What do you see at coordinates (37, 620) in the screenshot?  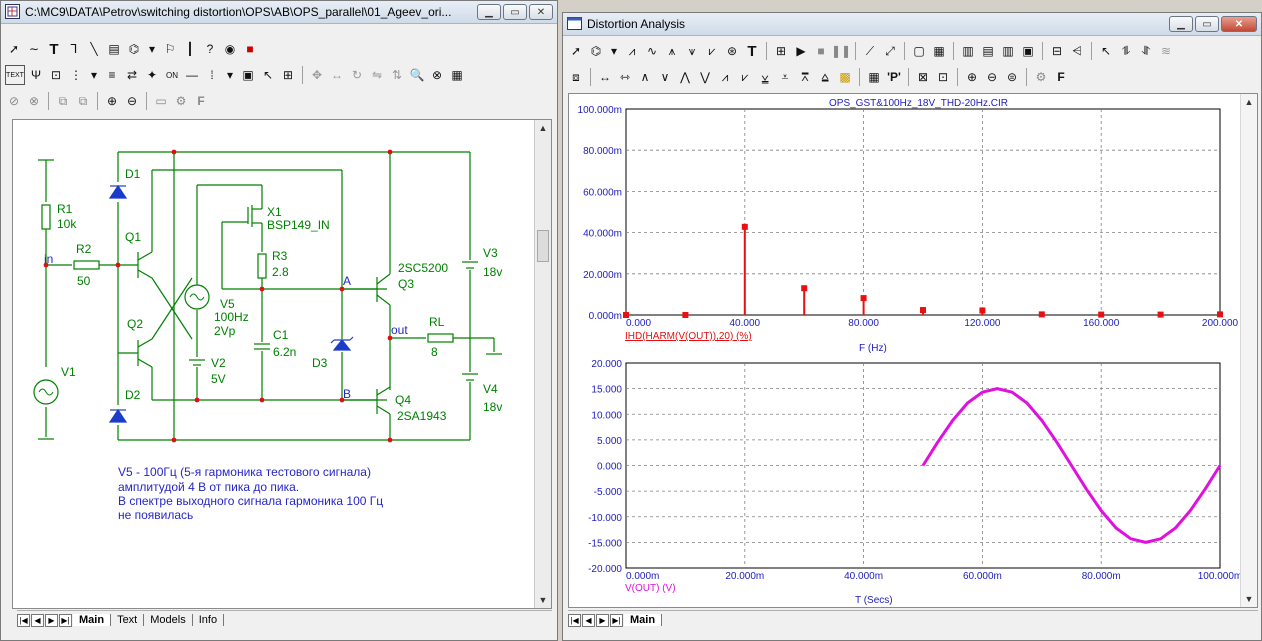 I see `prev-page-icon: ◀` at bounding box center [37, 620].